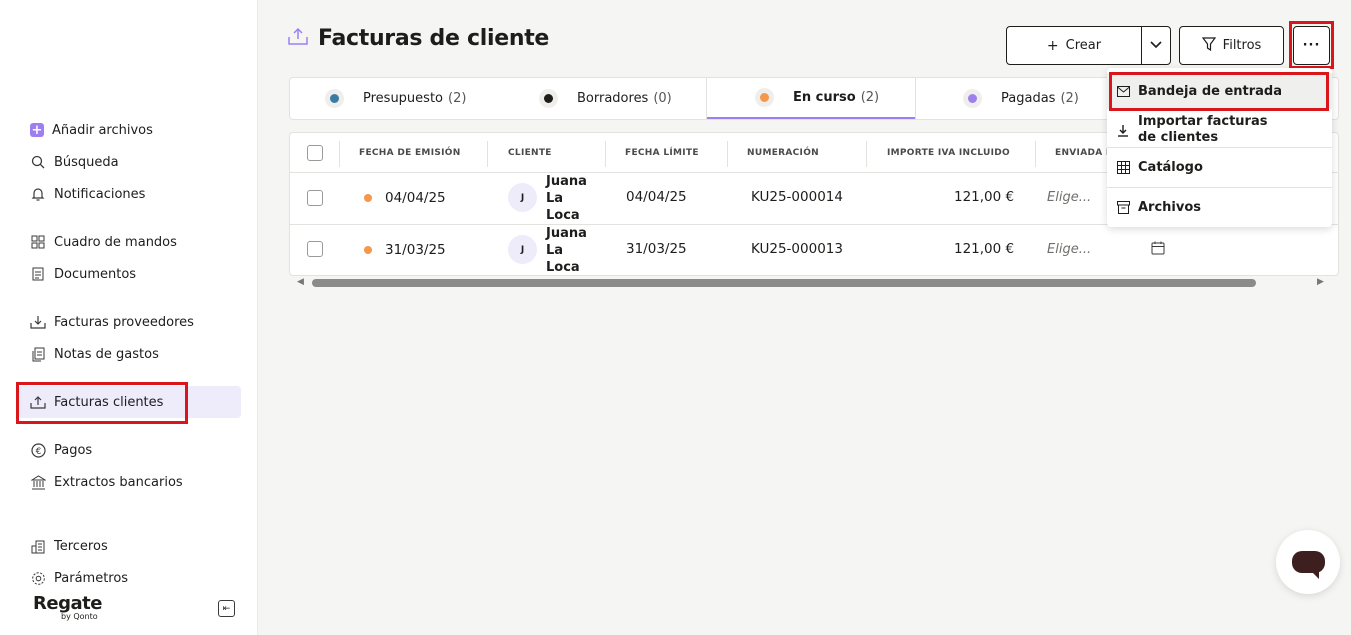 Image resolution: width=1351 pixels, height=635 pixels. I want to click on menu-item-archive: Archivos, so click(1219, 207).